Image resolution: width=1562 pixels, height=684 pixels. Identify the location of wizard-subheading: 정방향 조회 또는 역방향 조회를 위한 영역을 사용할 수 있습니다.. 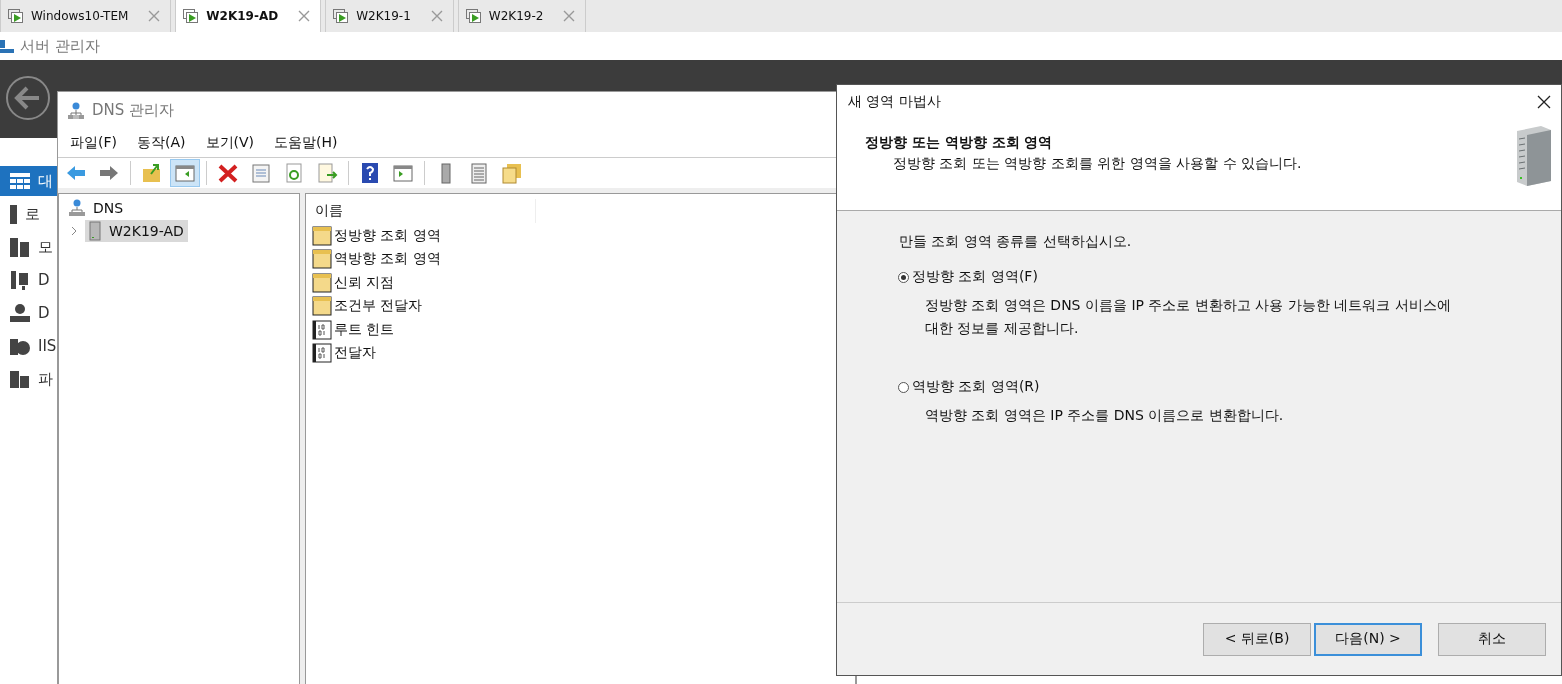
(1097, 164).